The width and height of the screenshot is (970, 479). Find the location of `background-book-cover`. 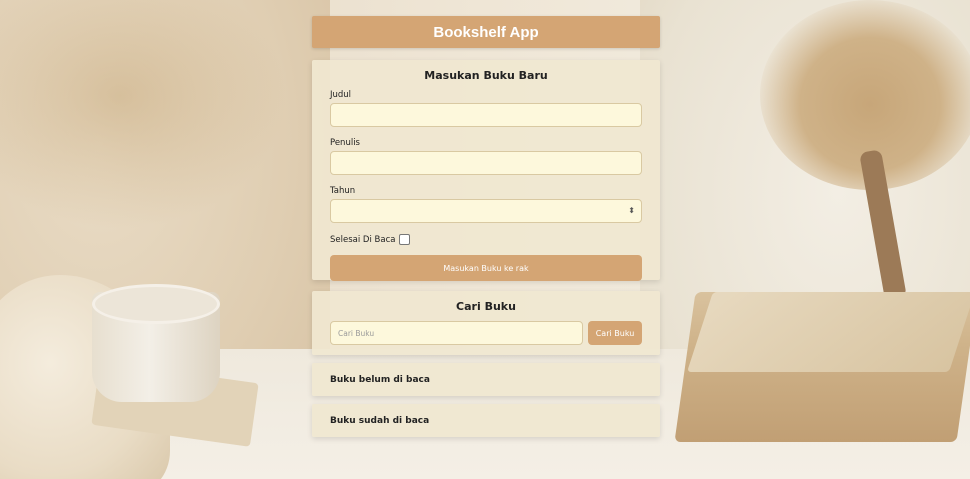

background-book-cover is located at coordinates (828, 332).